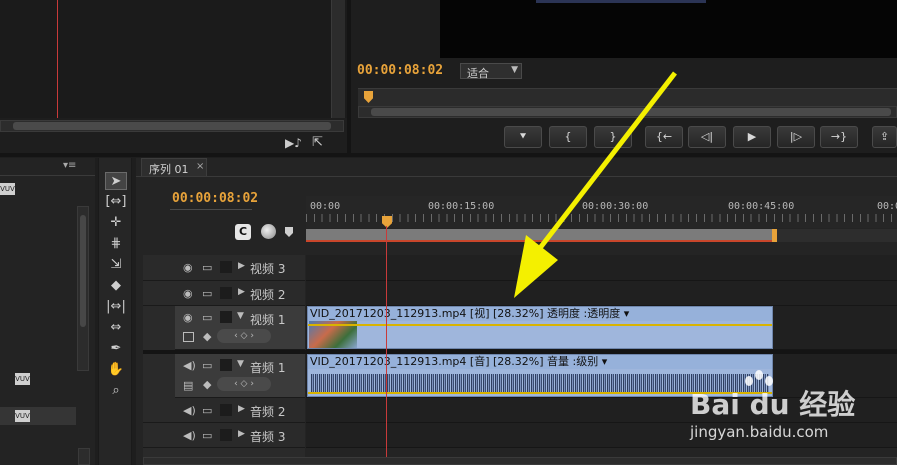  What do you see at coordinates (386, 345) in the screenshot?
I see `timeline-playhead` at bounding box center [386, 345].